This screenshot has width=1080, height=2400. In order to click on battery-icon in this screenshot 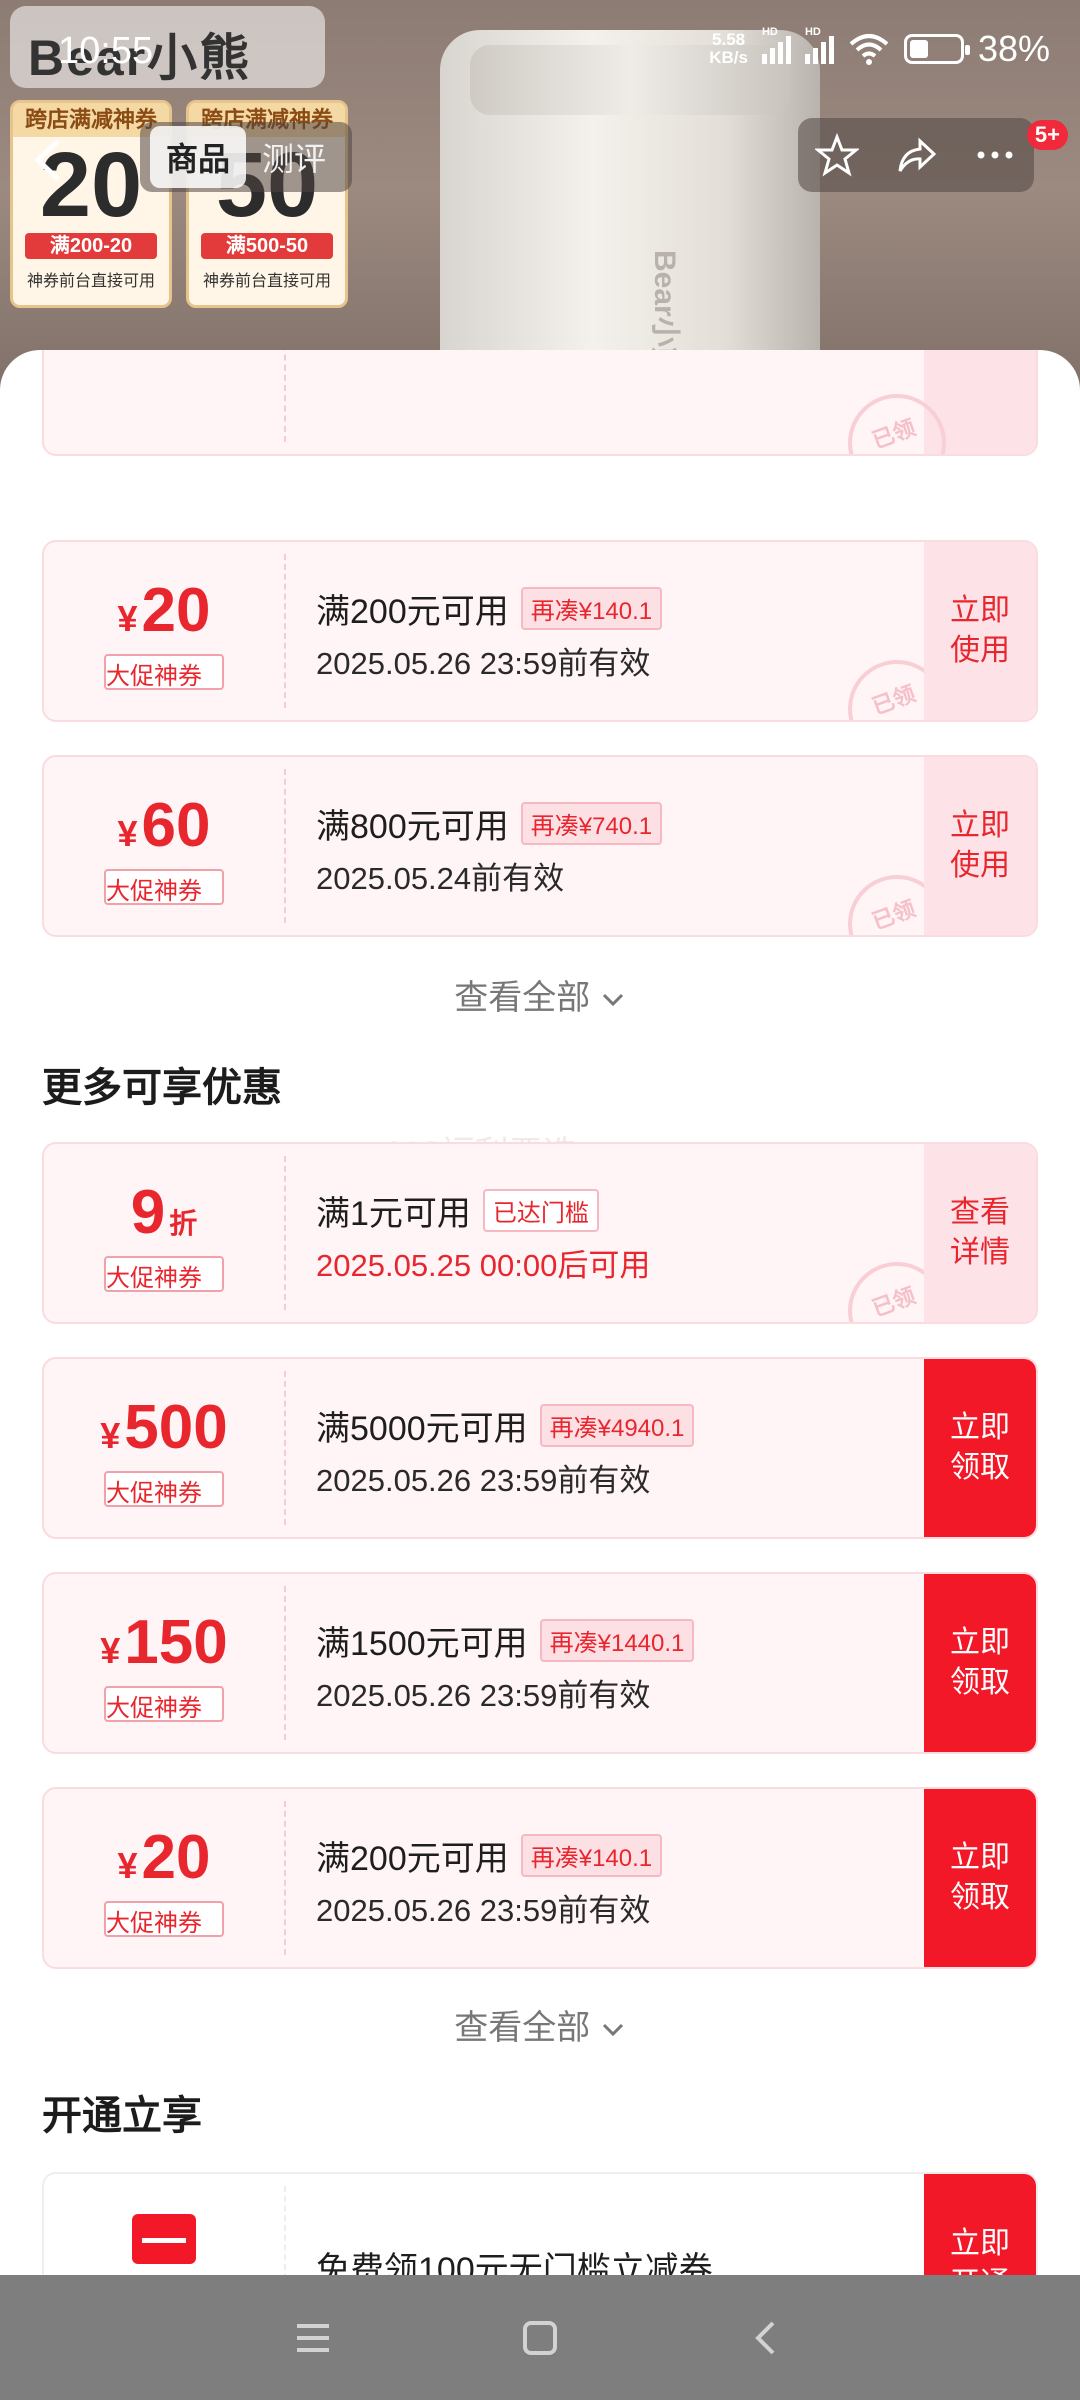, I will do `click(936, 49)`.